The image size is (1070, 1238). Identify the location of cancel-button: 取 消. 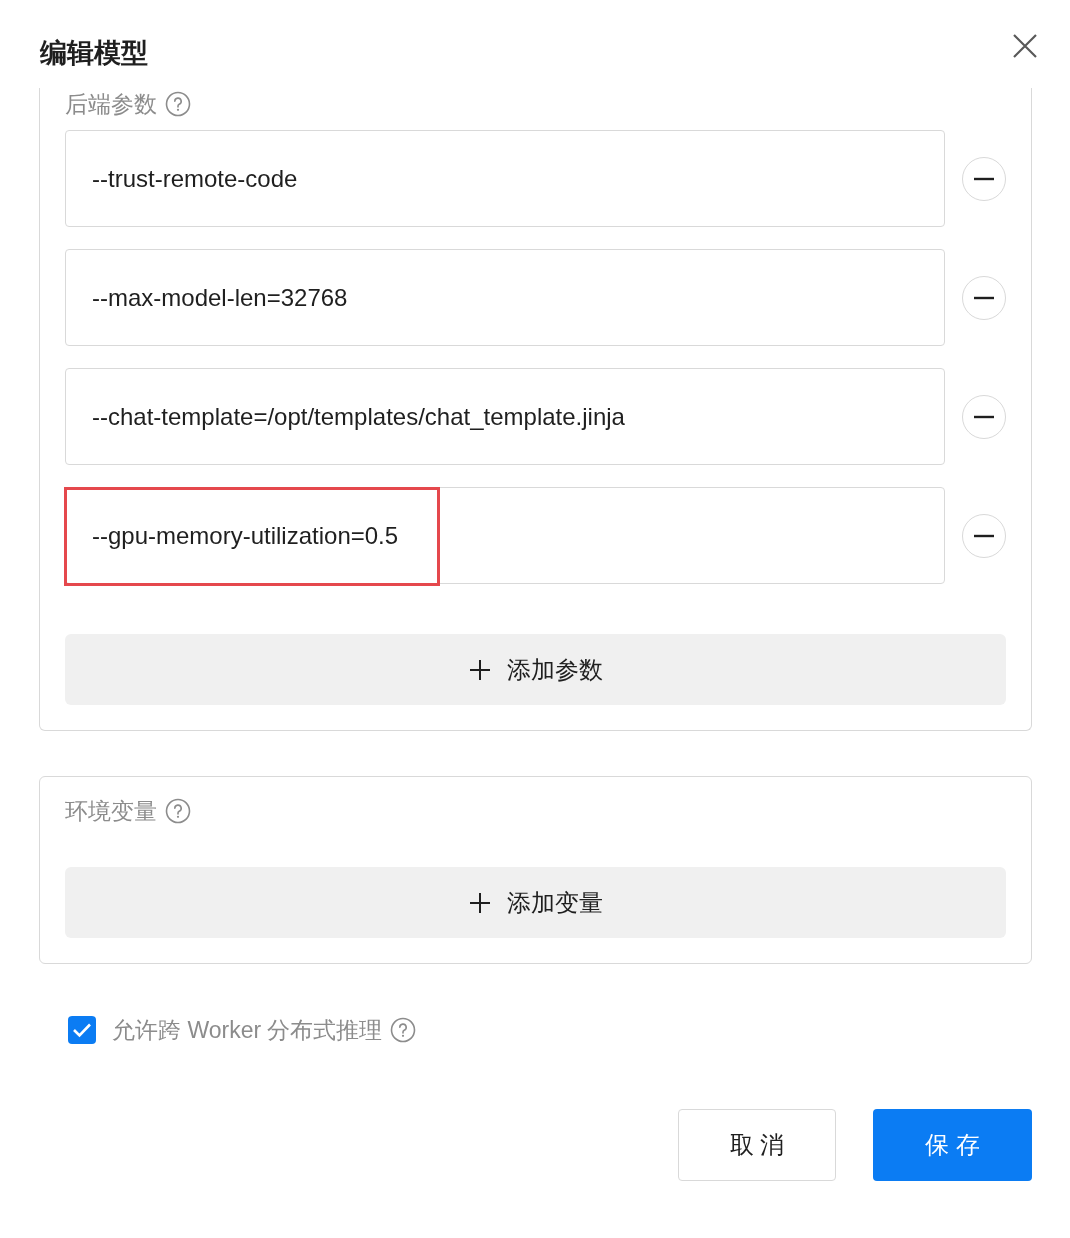
(757, 1145).